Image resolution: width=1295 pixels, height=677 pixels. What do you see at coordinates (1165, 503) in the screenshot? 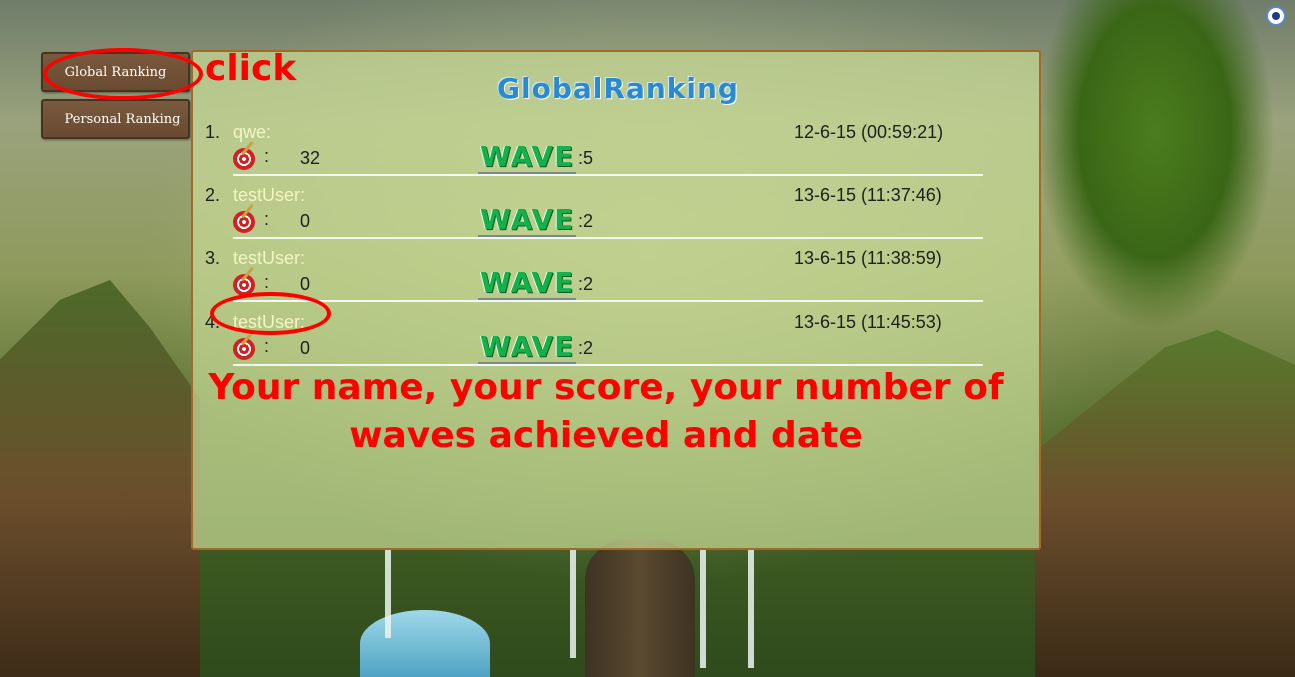
I see `background-cliff-right` at bounding box center [1165, 503].